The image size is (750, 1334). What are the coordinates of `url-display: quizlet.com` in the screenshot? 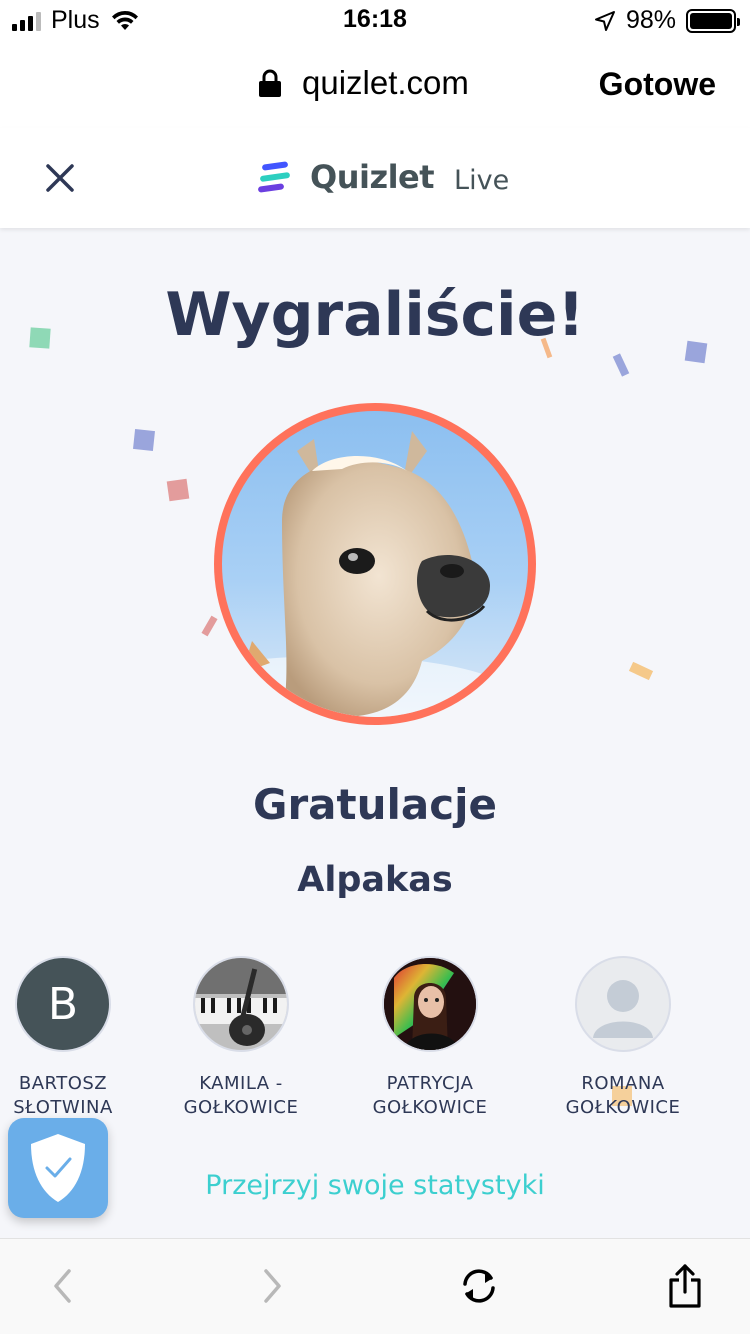 It's located at (363, 83).